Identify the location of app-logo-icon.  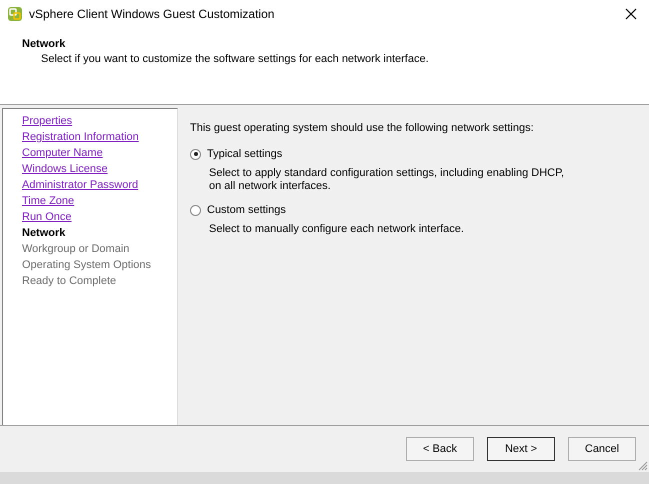
(15, 14).